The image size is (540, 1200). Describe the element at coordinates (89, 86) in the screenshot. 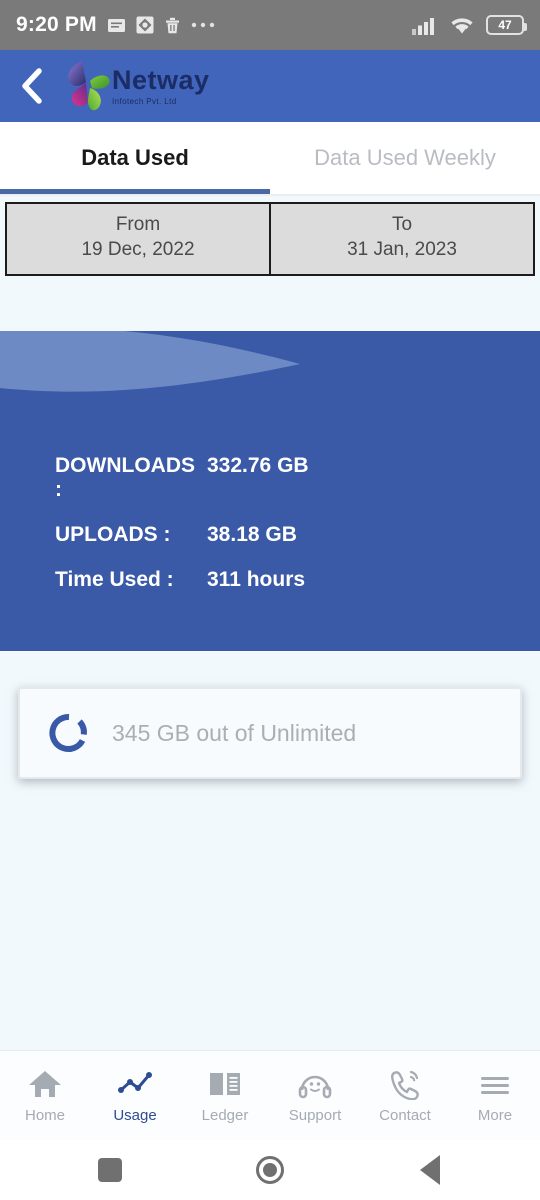

I see `netway-butterfly-icon` at that location.